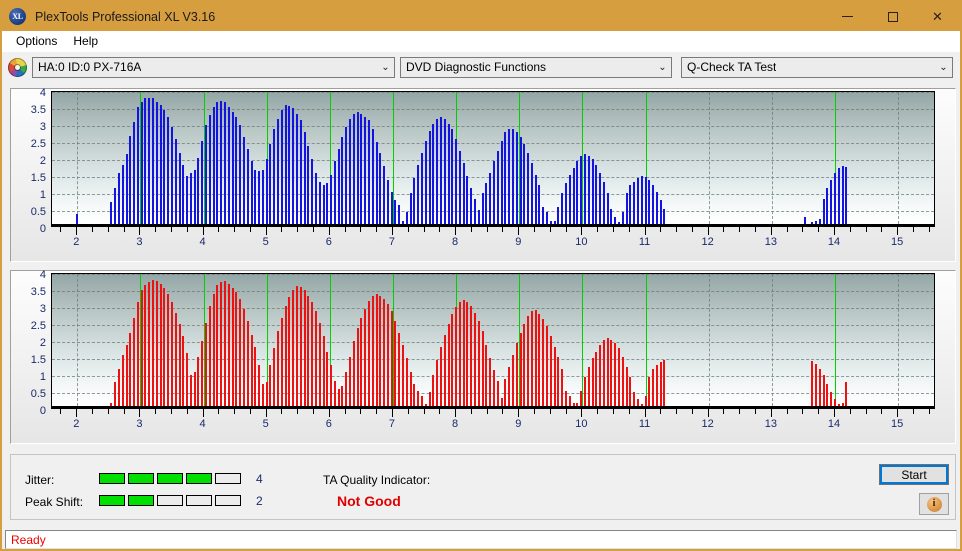 This screenshot has width=962, height=551. What do you see at coordinates (817, 67) in the screenshot?
I see `test-select: Q-Check TA Test ⌄` at bounding box center [817, 67].